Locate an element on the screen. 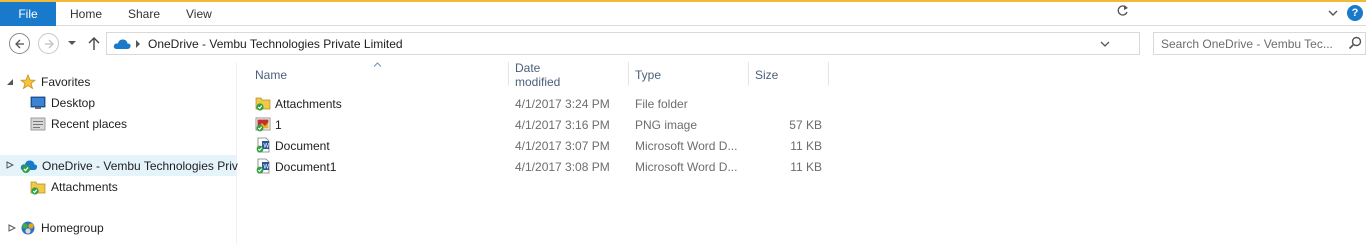  up-arrow-icon is located at coordinates (94, 43).